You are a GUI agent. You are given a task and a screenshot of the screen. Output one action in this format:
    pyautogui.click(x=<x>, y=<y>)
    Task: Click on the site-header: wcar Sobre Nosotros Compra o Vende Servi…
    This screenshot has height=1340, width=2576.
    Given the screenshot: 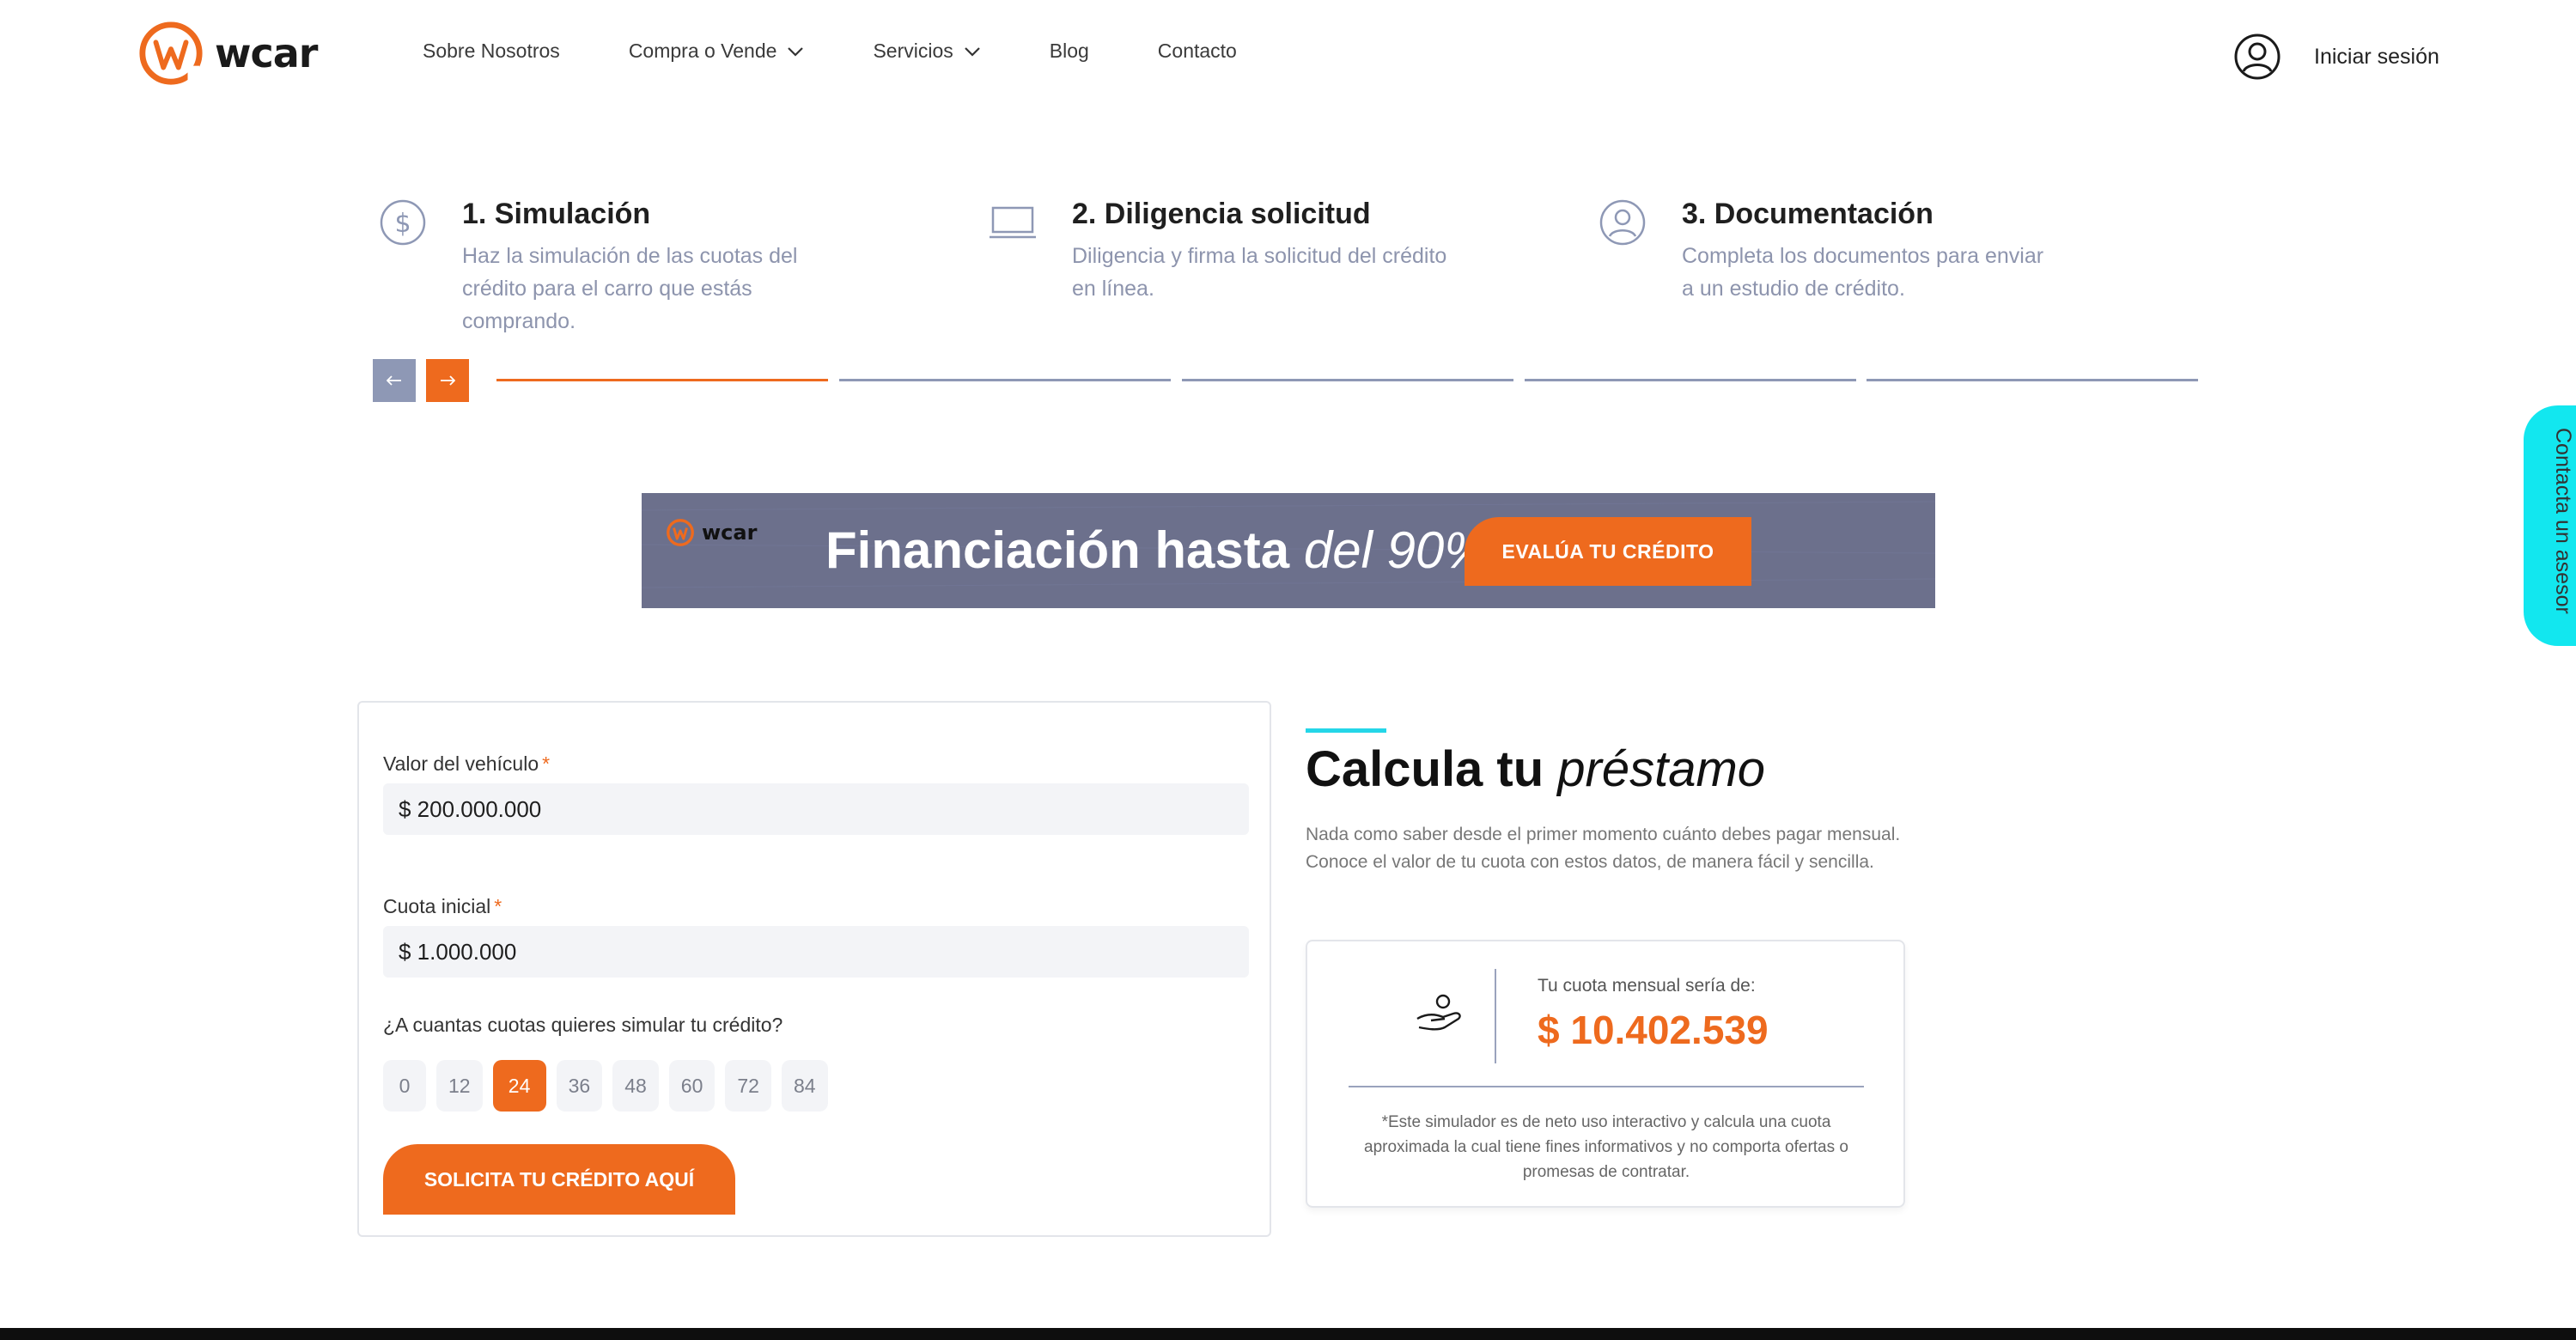 What is the action you would take?
    pyautogui.click(x=1288, y=56)
    